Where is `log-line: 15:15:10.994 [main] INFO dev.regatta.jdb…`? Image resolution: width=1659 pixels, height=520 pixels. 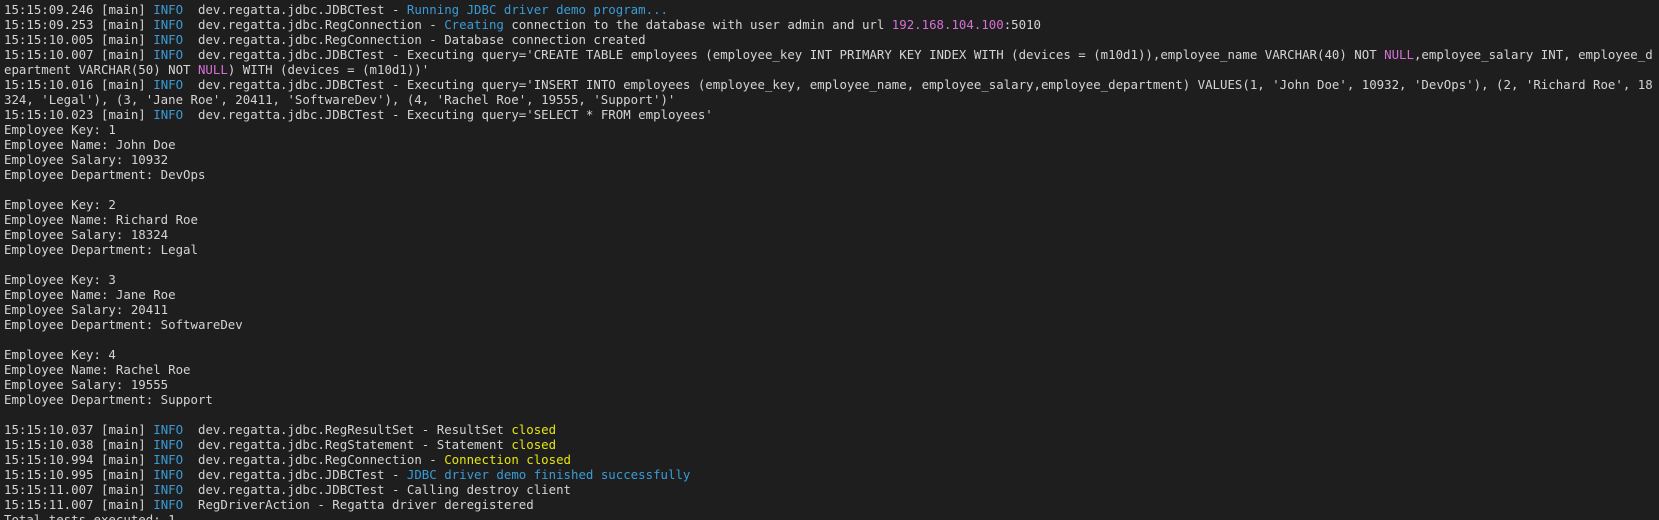
log-line: 15:15:10.994 [main] INFO dev.regatta.jdb… is located at coordinates (288, 459).